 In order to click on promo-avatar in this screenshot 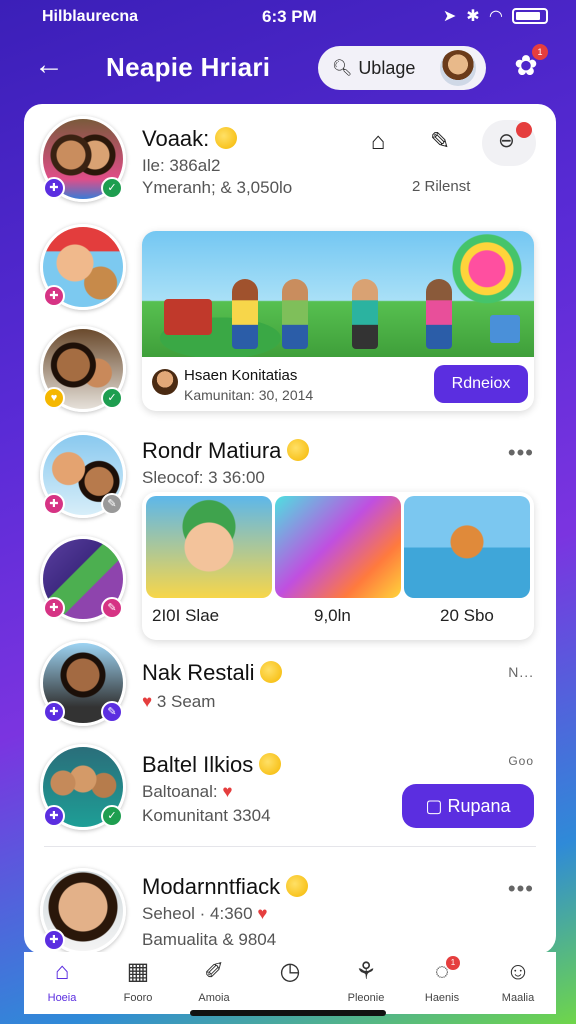, I will do `click(165, 382)`.